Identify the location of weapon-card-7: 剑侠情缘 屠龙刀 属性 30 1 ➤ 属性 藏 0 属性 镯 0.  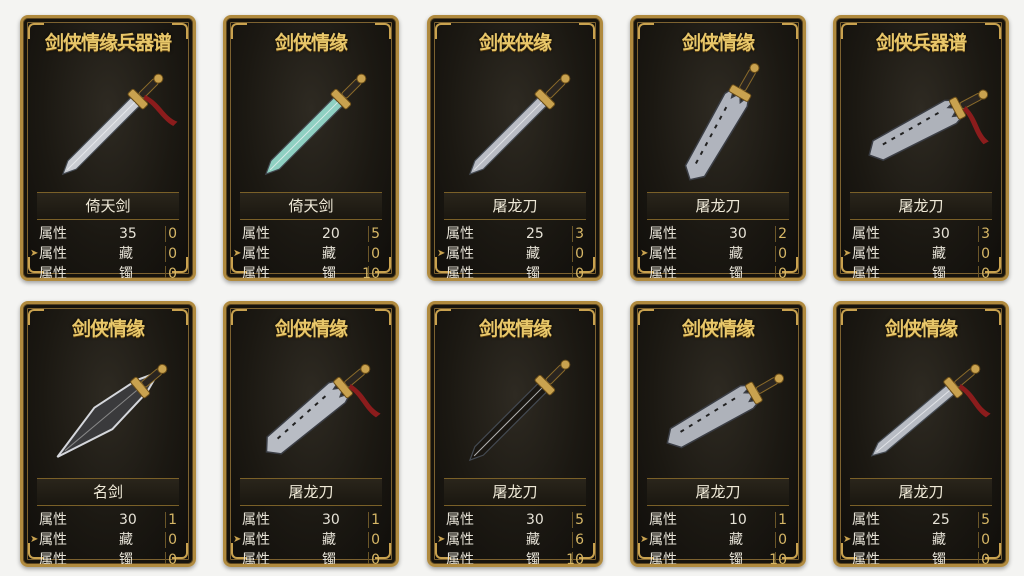
(311, 434).